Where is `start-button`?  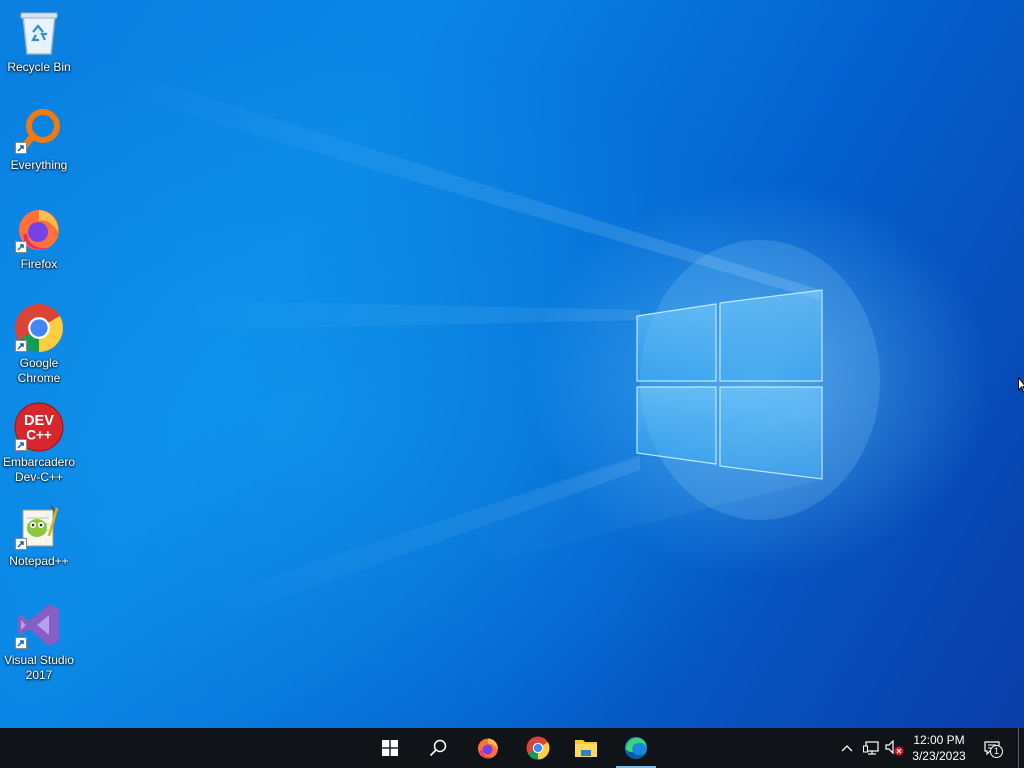 start-button is located at coordinates (390, 748).